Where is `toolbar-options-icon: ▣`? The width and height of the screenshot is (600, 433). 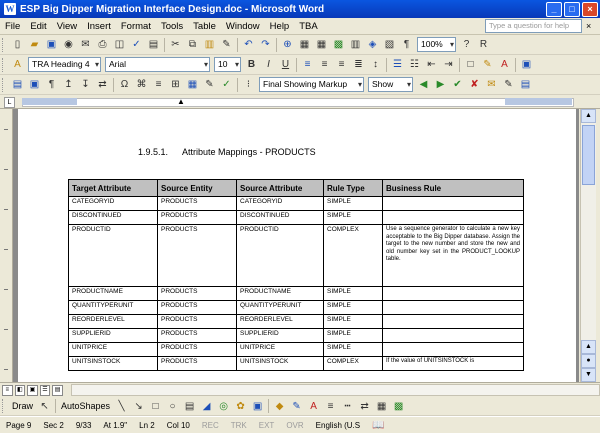 toolbar-options-icon: ▣ is located at coordinates (526, 64).